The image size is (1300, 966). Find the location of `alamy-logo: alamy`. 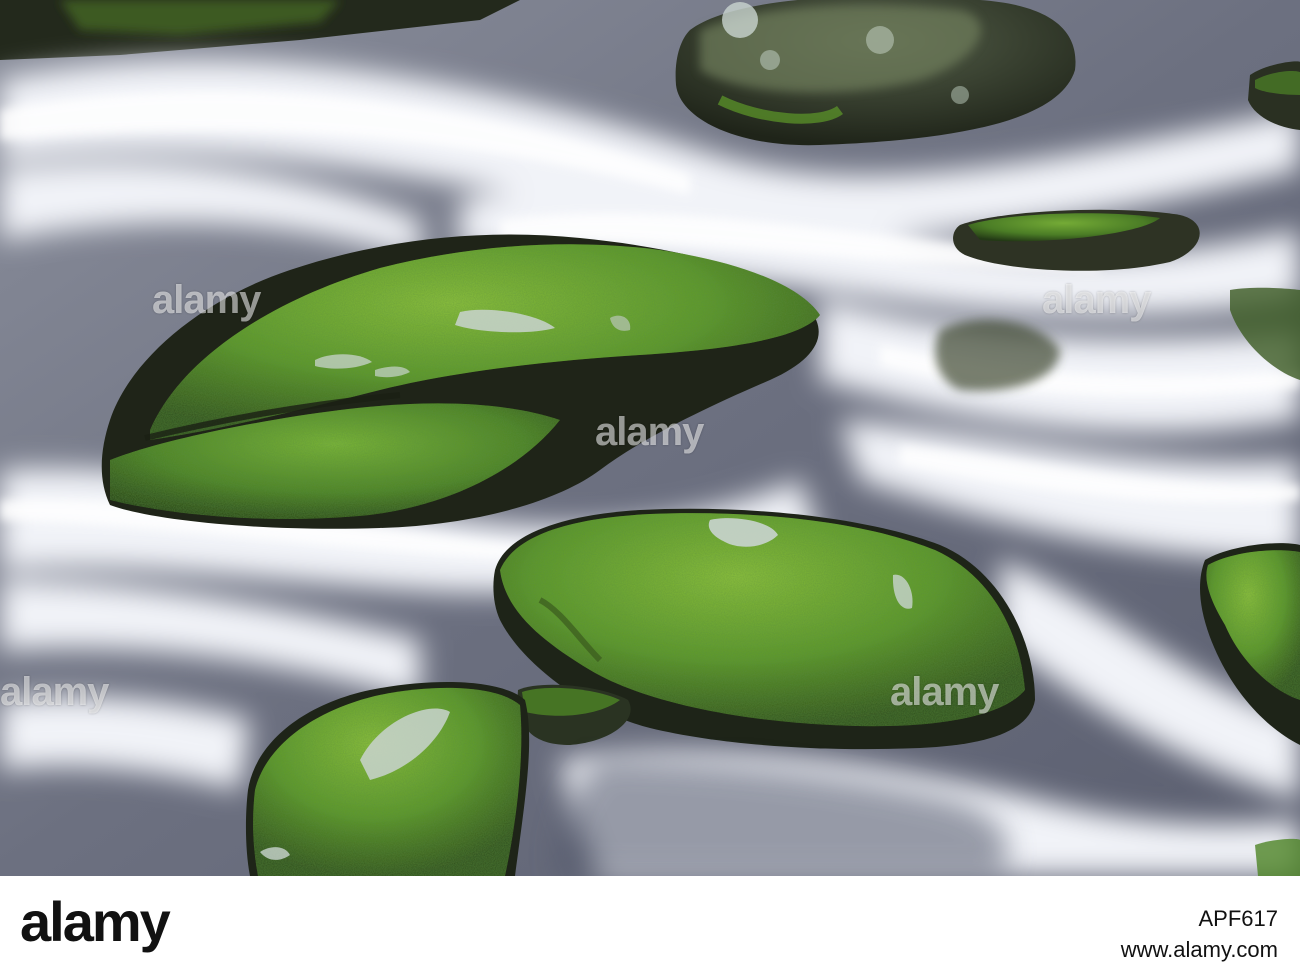

alamy-logo: alamy is located at coordinates (95, 921).